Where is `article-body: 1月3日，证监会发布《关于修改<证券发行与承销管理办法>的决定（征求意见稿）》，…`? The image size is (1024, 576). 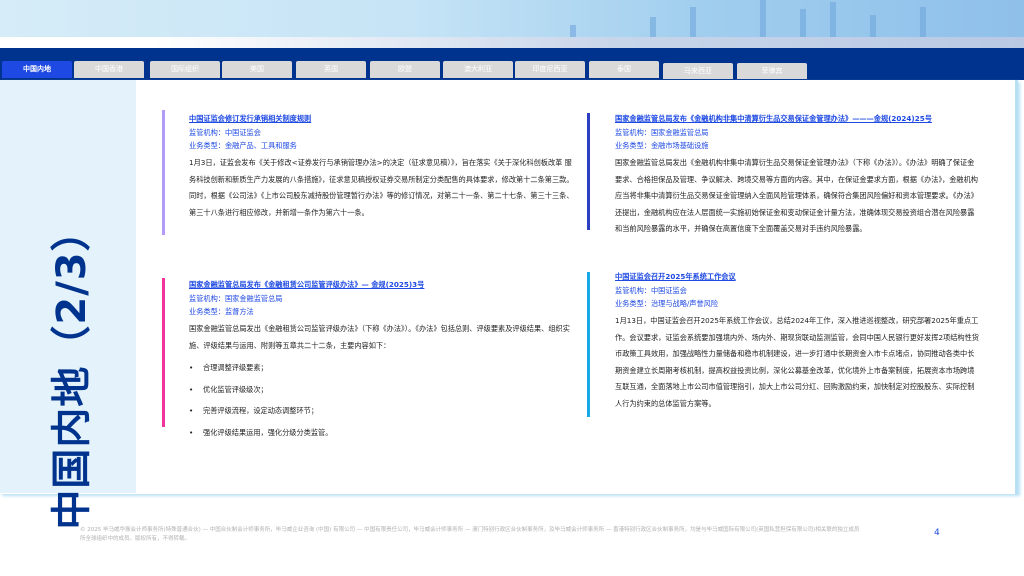 article-body: 1月3日，证监会发布《关于修改<证券发行与承销管理办法>的决定（征求意见稿）》，… is located at coordinates (381, 187).